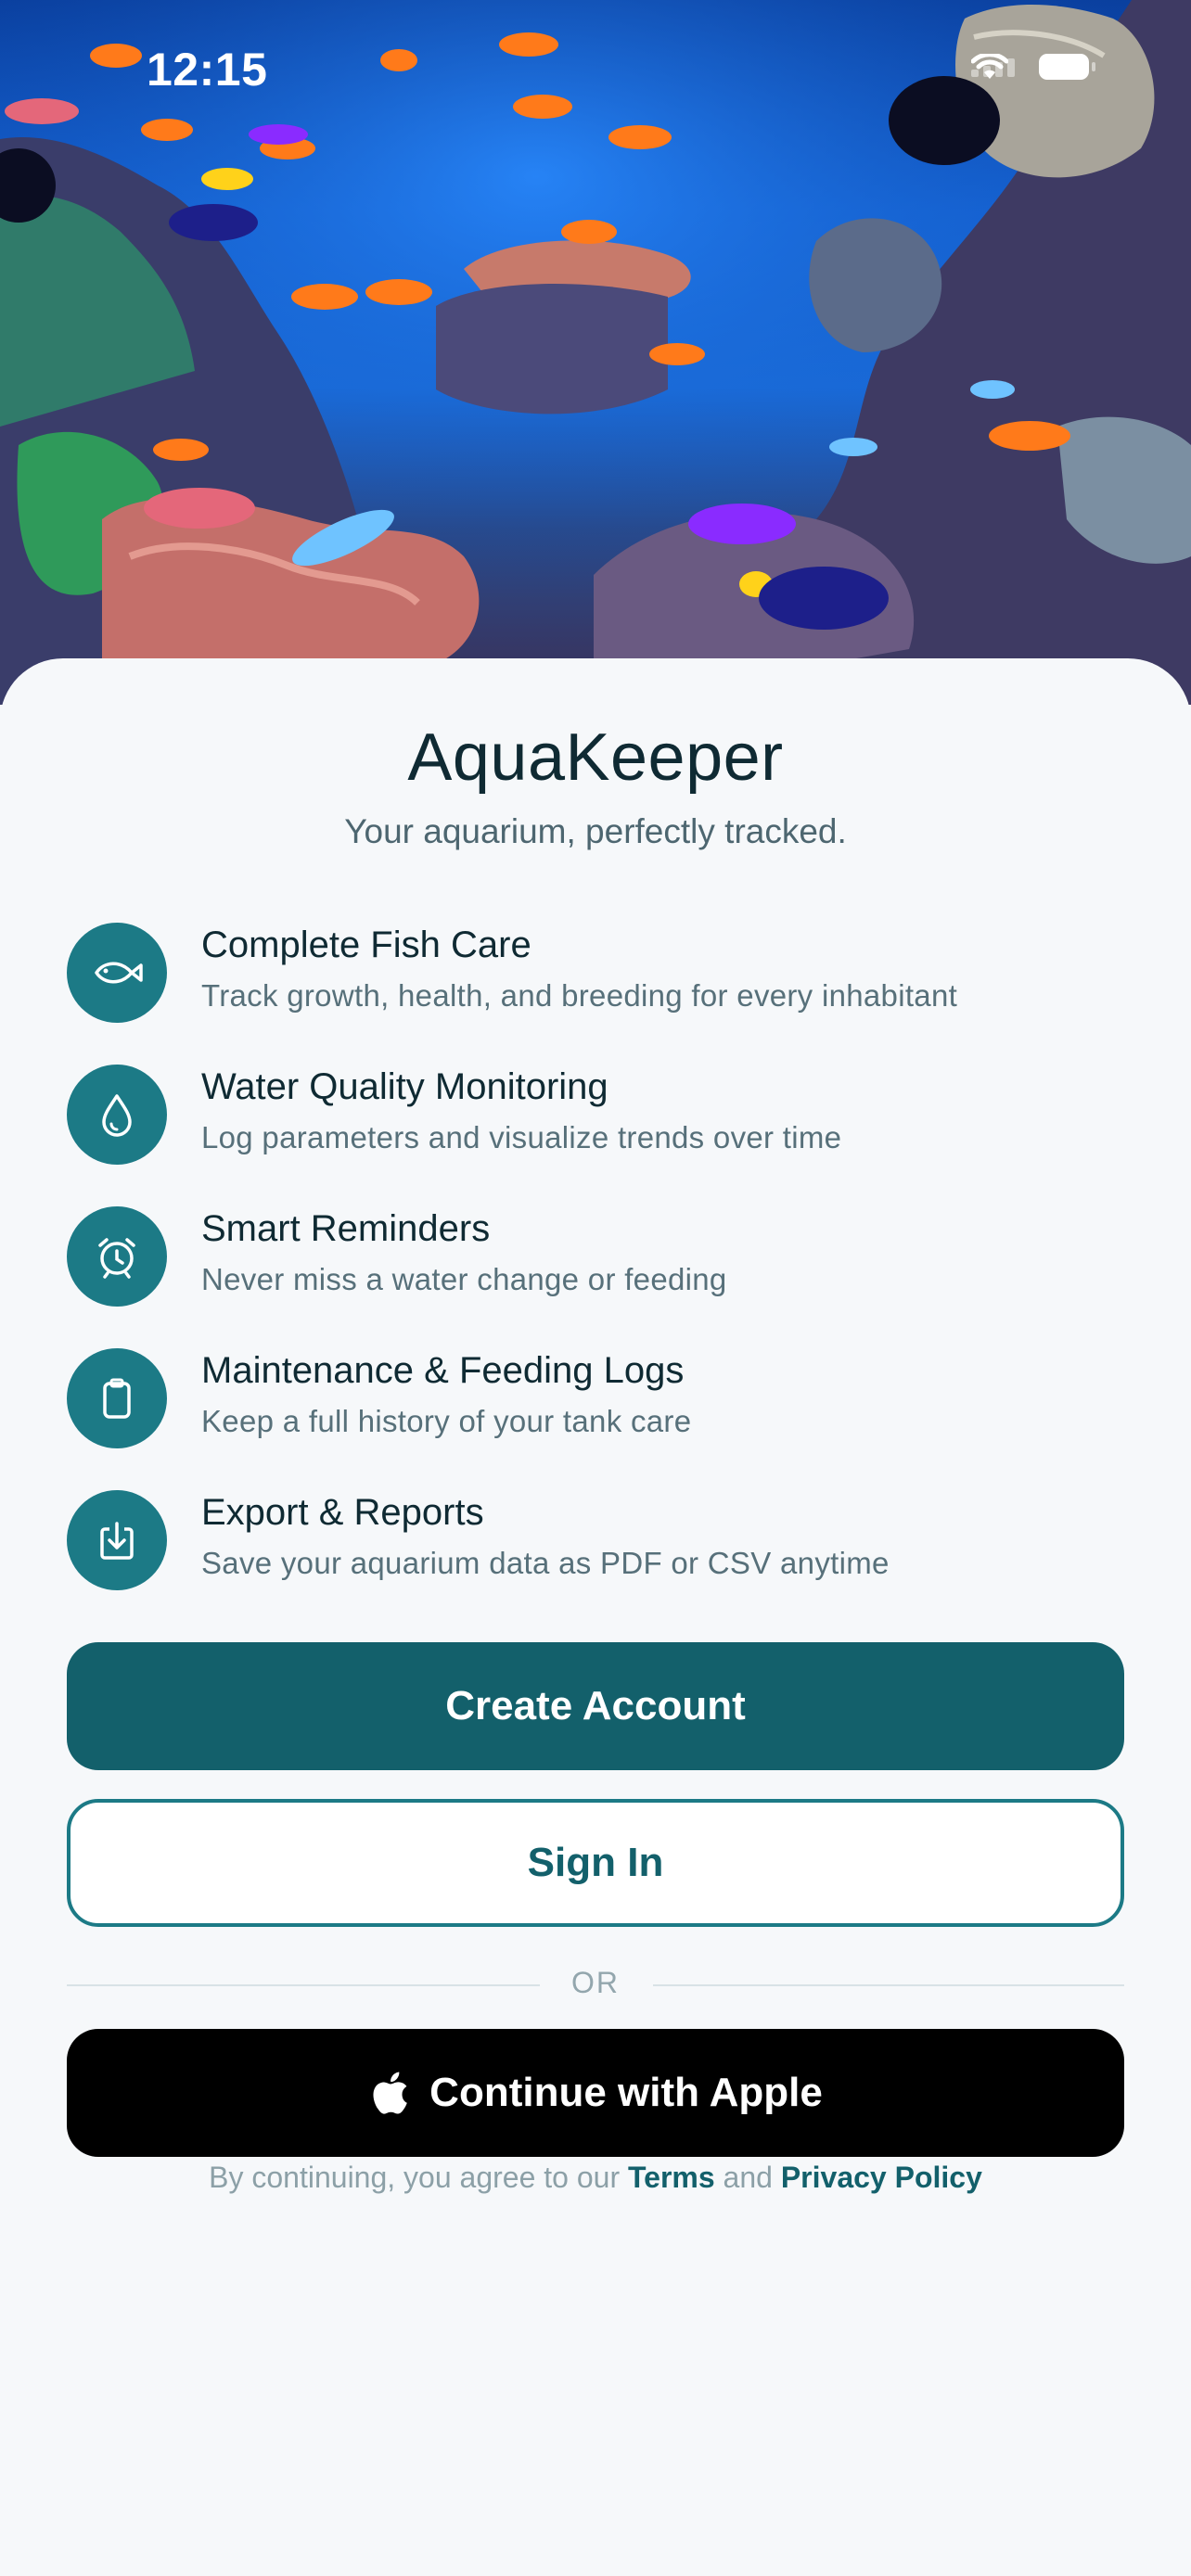 The height and width of the screenshot is (2576, 1191). I want to click on water-drop-icon, so click(117, 1115).